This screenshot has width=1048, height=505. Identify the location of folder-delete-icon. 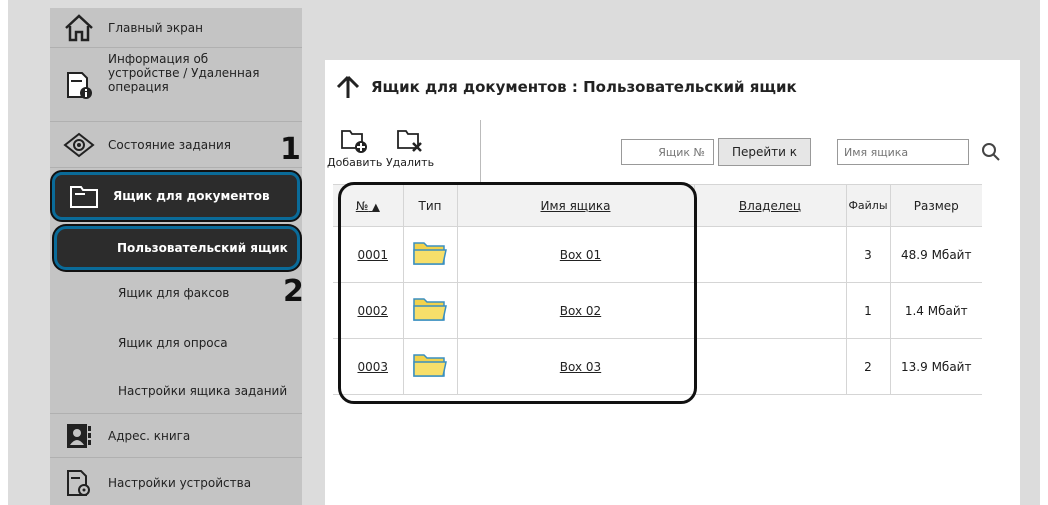
(409, 141).